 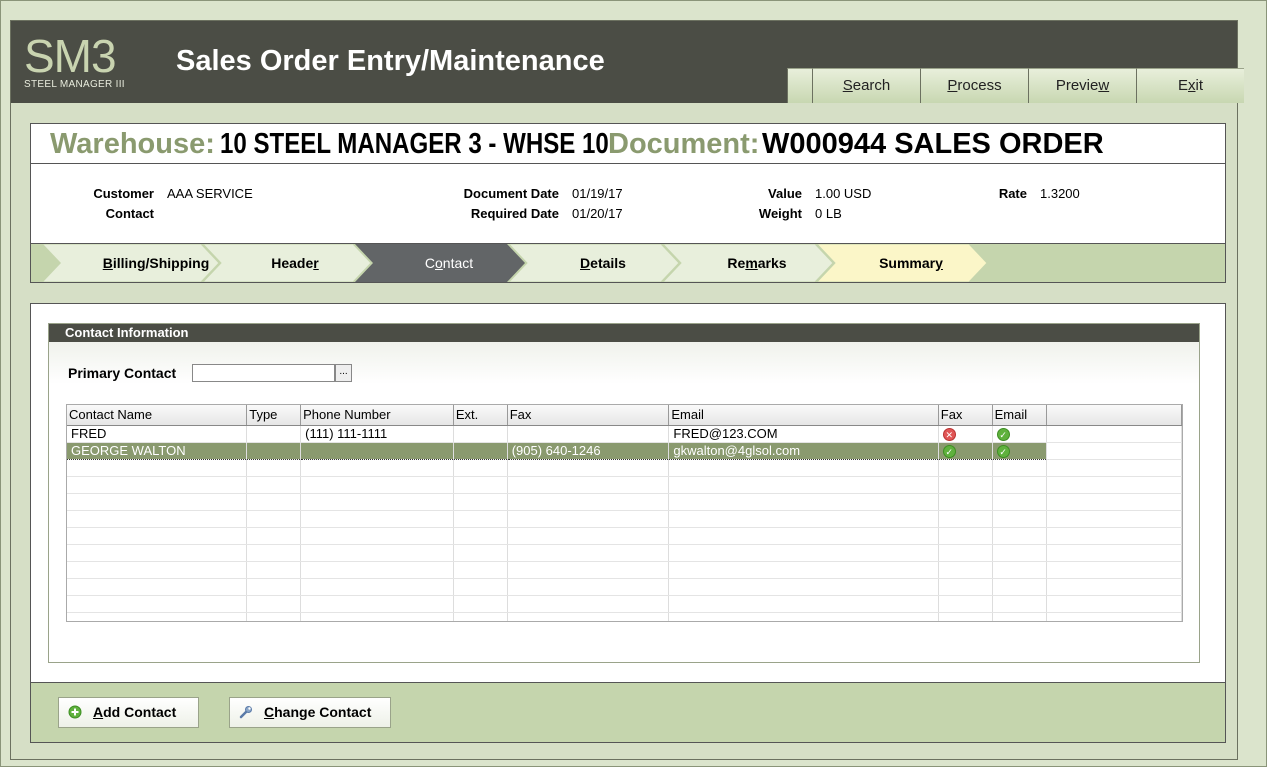 I want to click on warehouse-value: 10 STEEL MANAGER 3 - WHSE 10, so click(x=414, y=144).